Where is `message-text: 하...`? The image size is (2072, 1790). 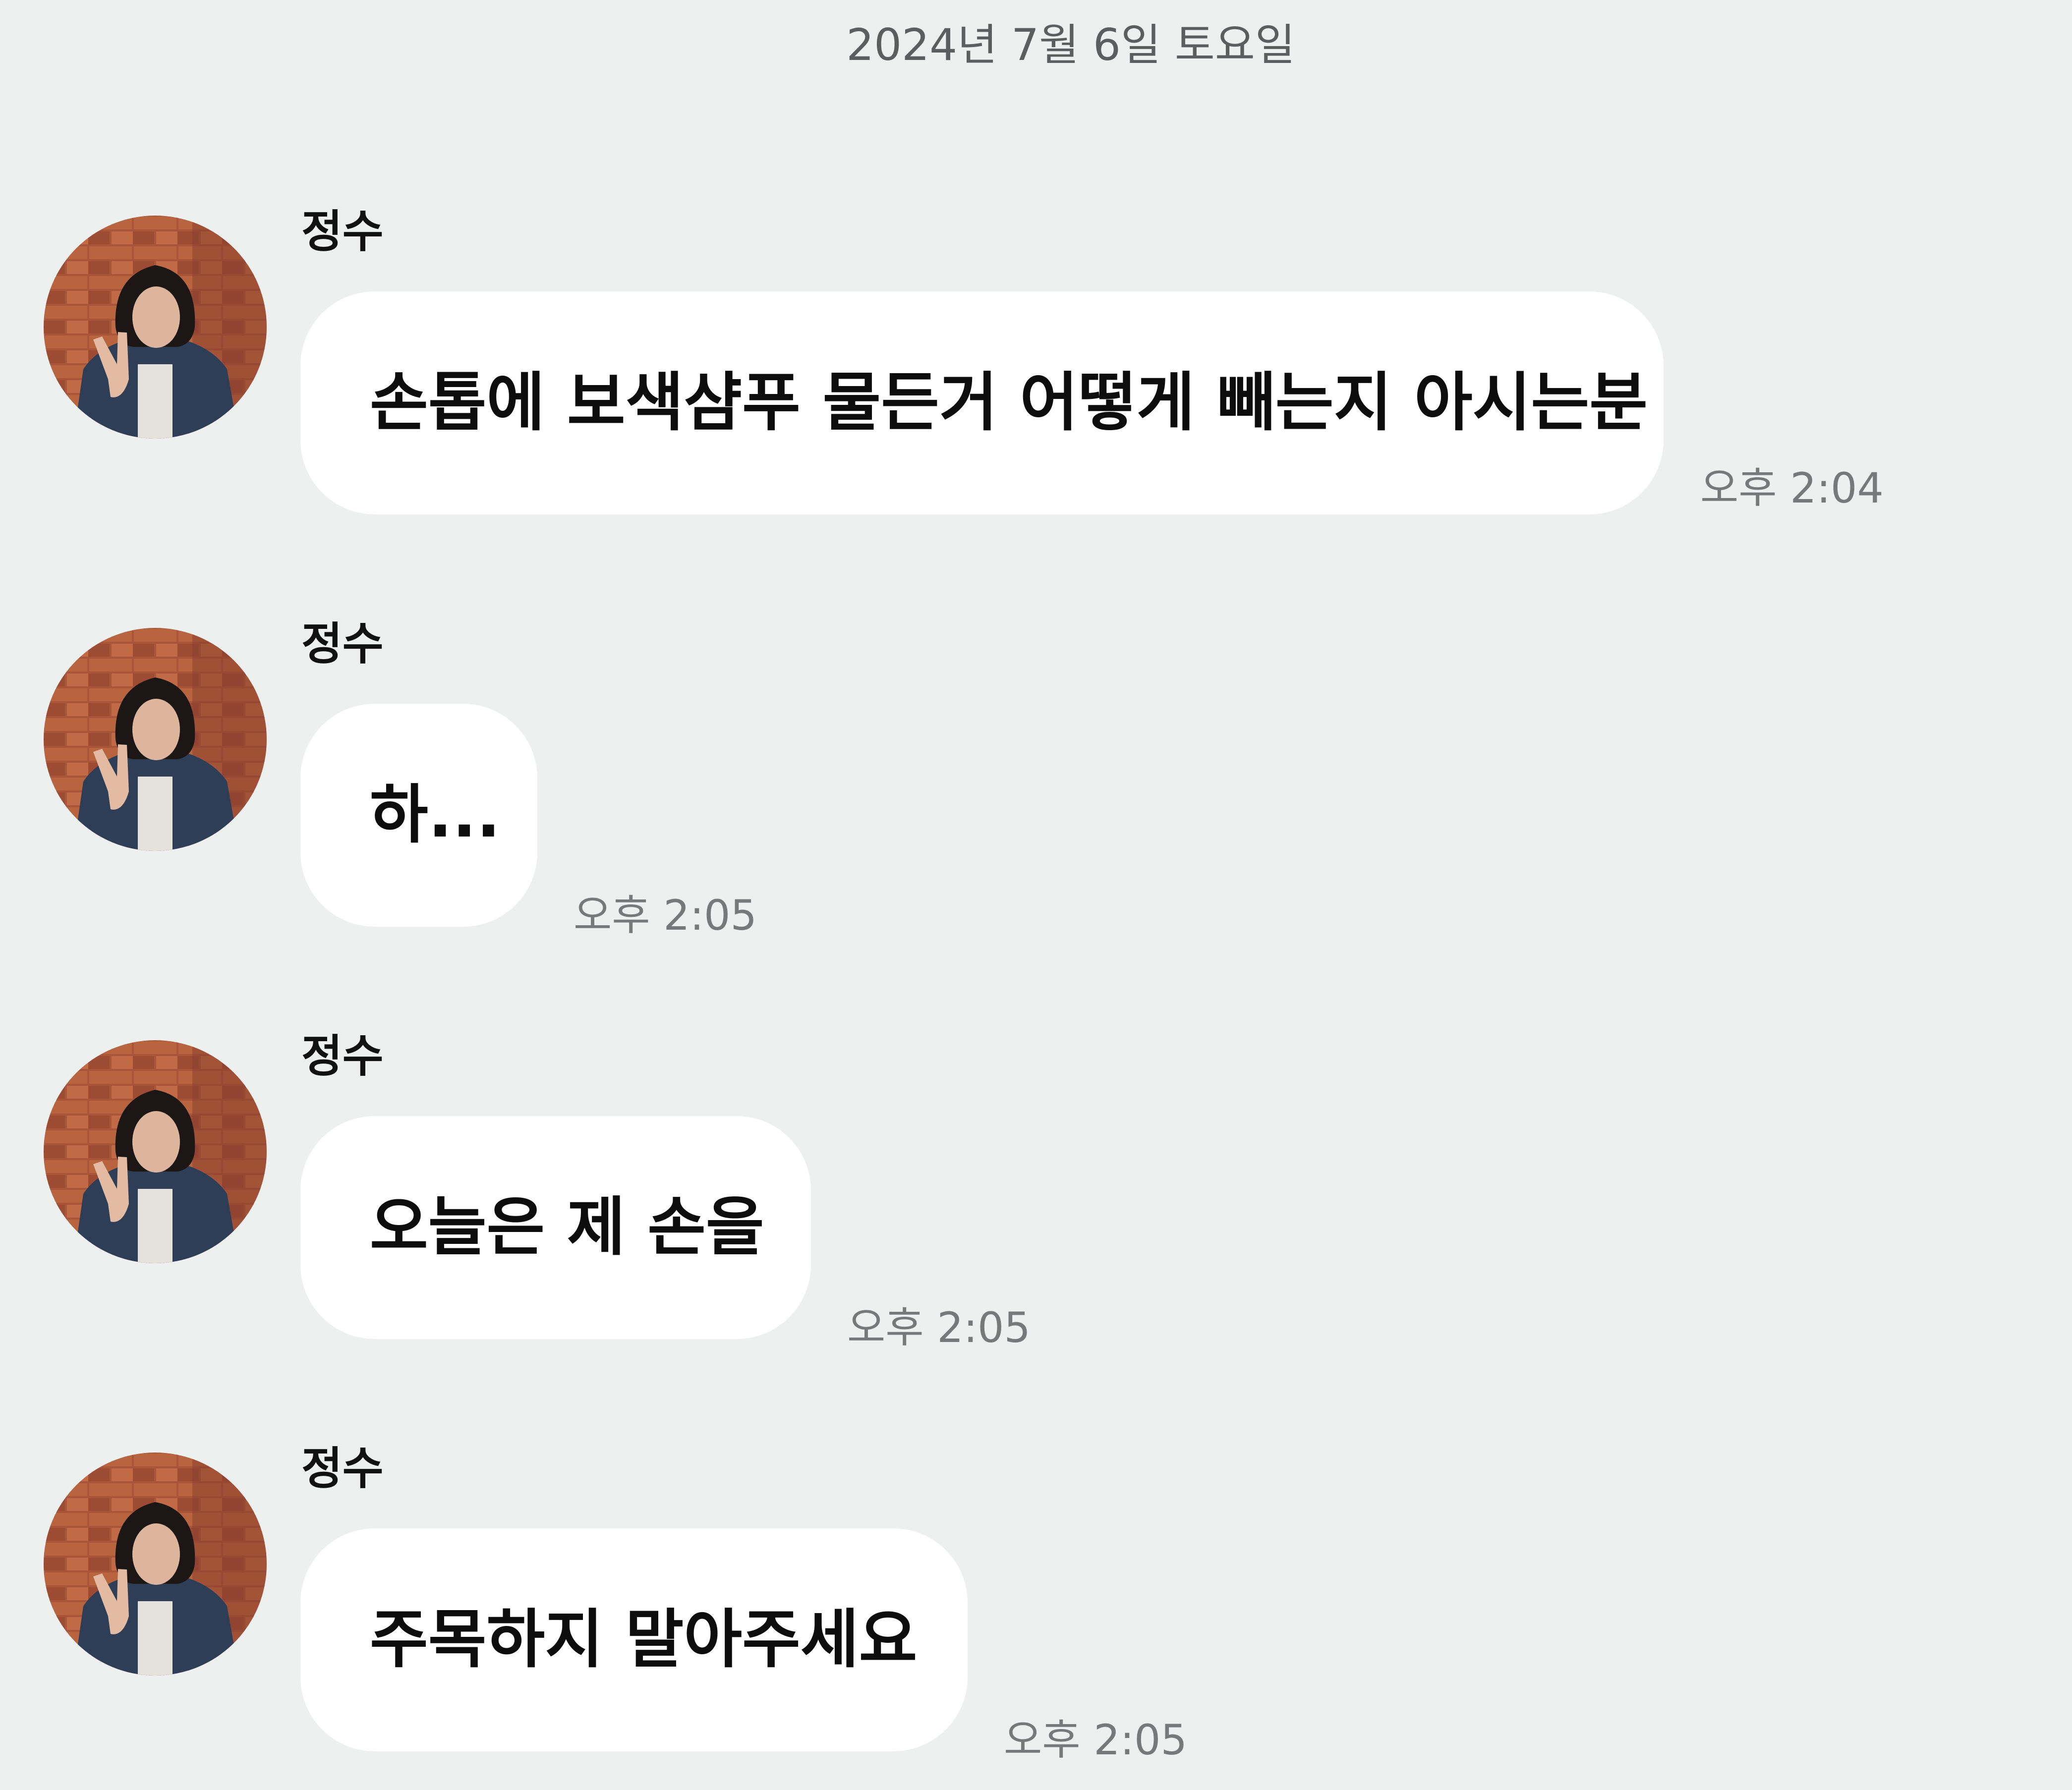
message-text: 하... is located at coordinates (435, 815).